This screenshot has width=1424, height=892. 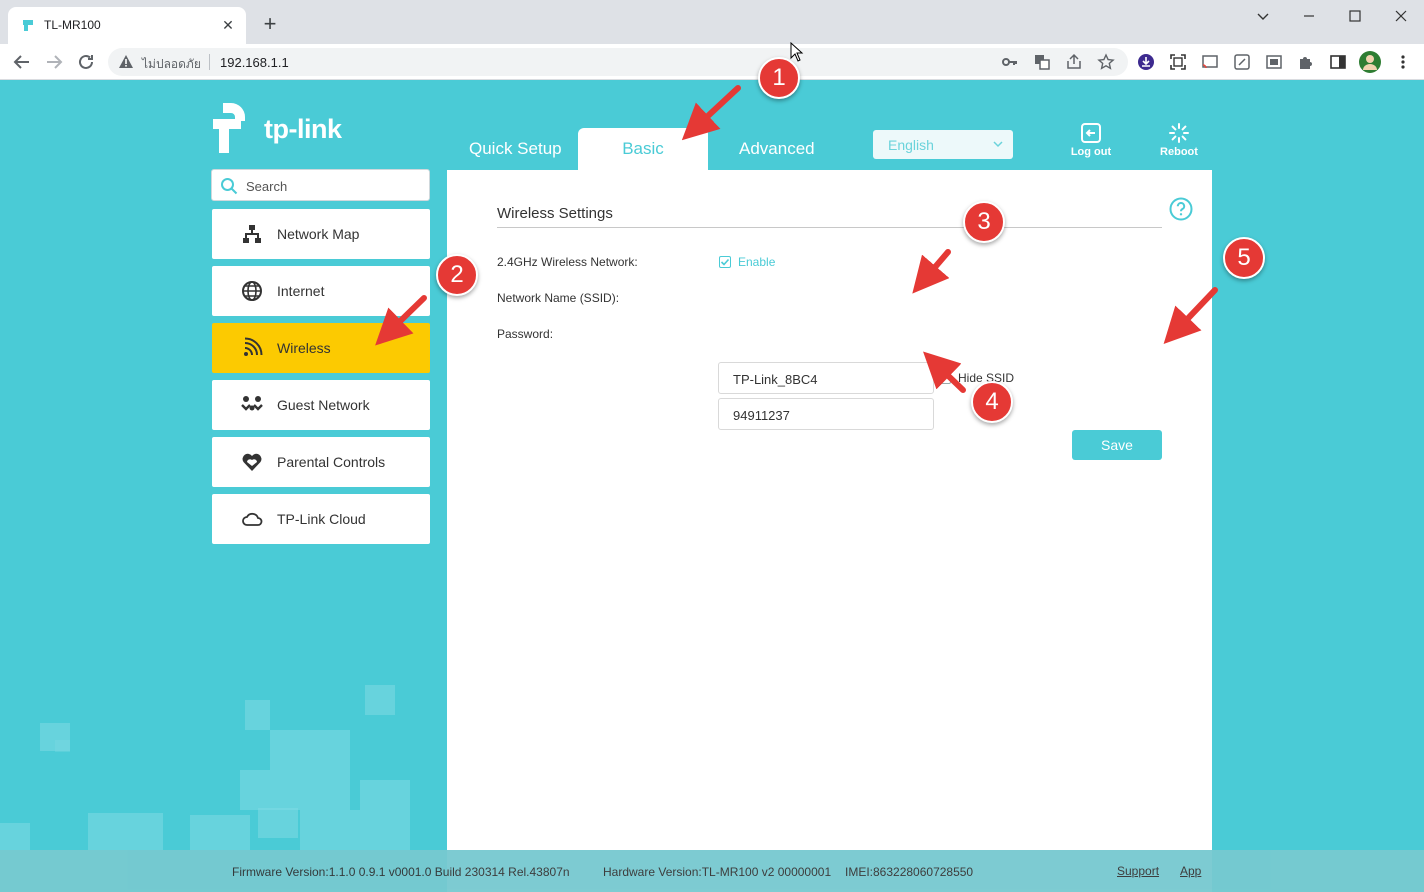 What do you see at coordinates (254, 62) in the screenshot?
I see `url-text: 192.168.1.1` at bounding box center [254, 62].